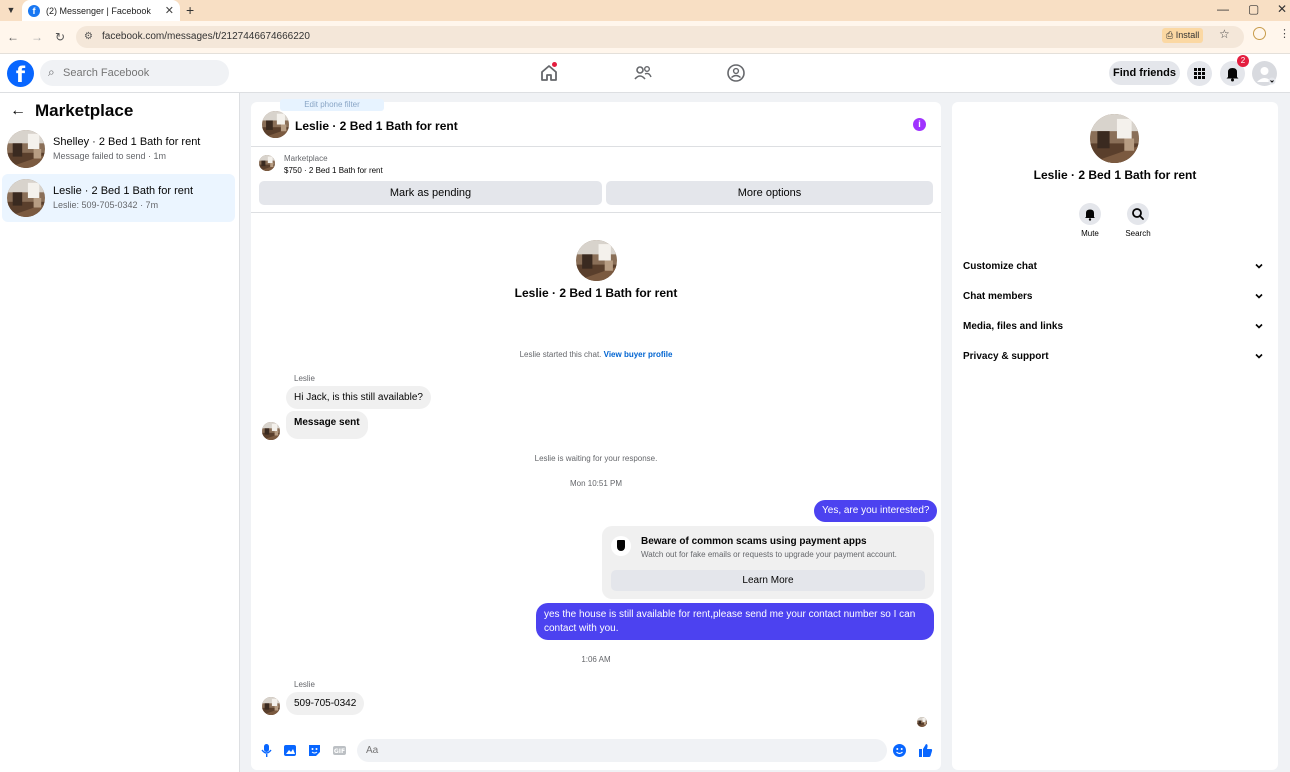 This screenshot has width=1290, height=772. Describe the element at coordinates (596, 212) in the screenshot. I see `divider` at that location.